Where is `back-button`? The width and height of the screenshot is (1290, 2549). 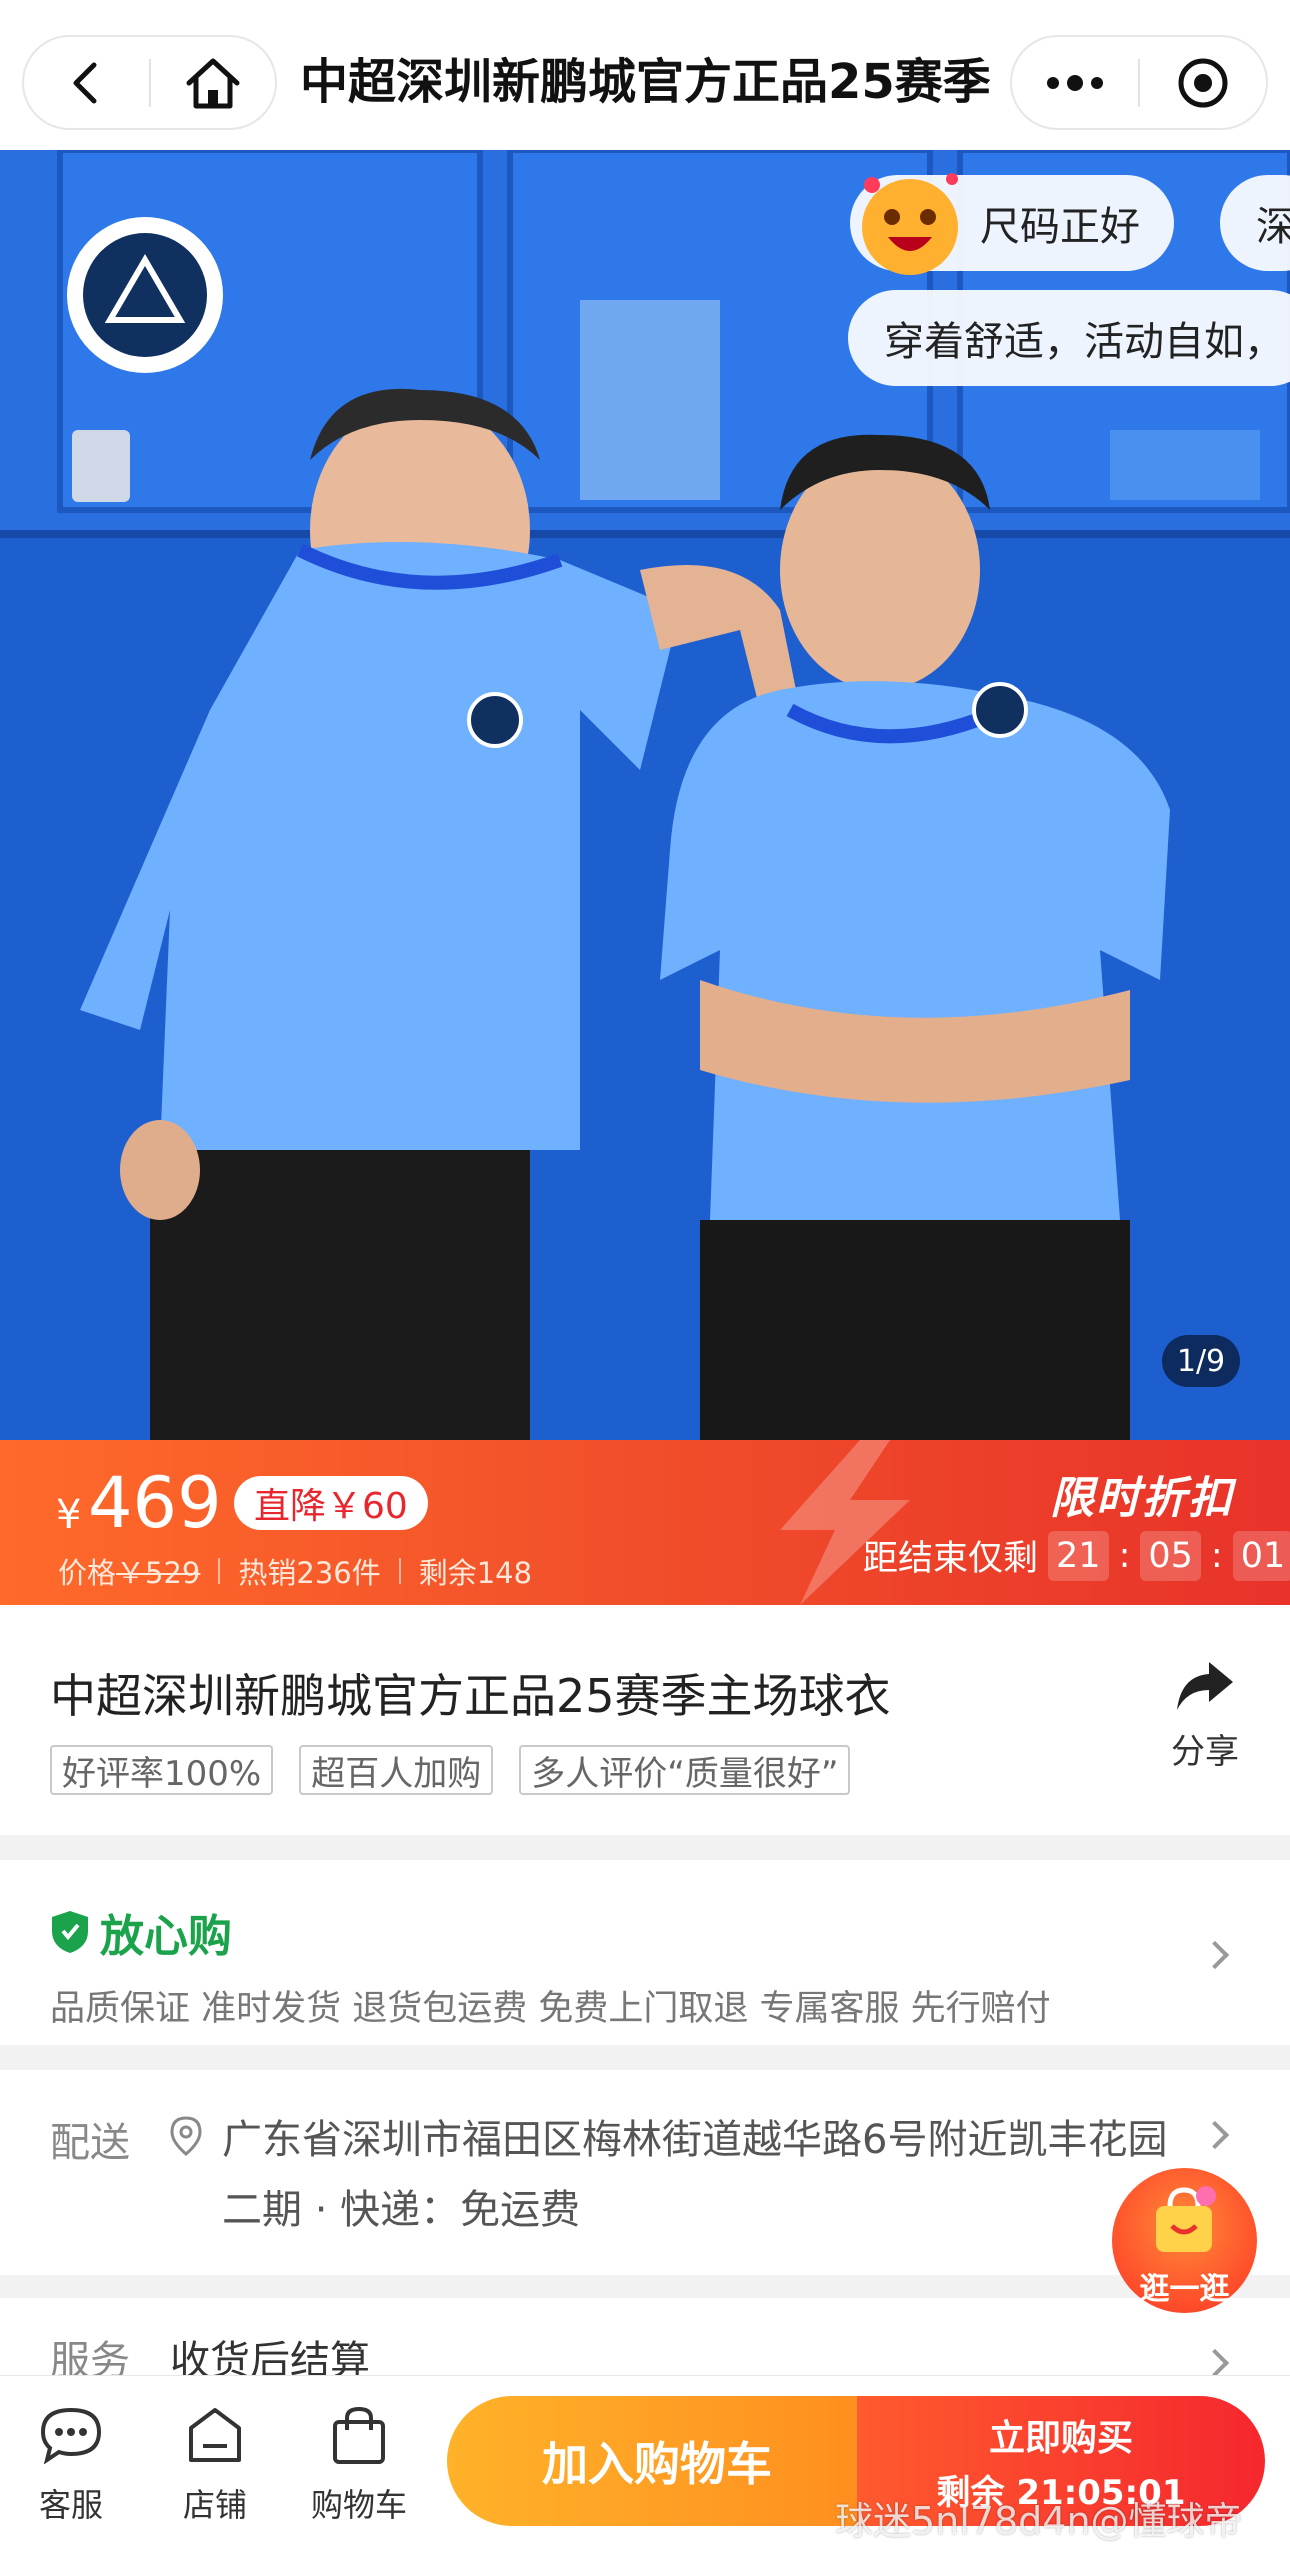
back-button is located at coordinates (86, 82).